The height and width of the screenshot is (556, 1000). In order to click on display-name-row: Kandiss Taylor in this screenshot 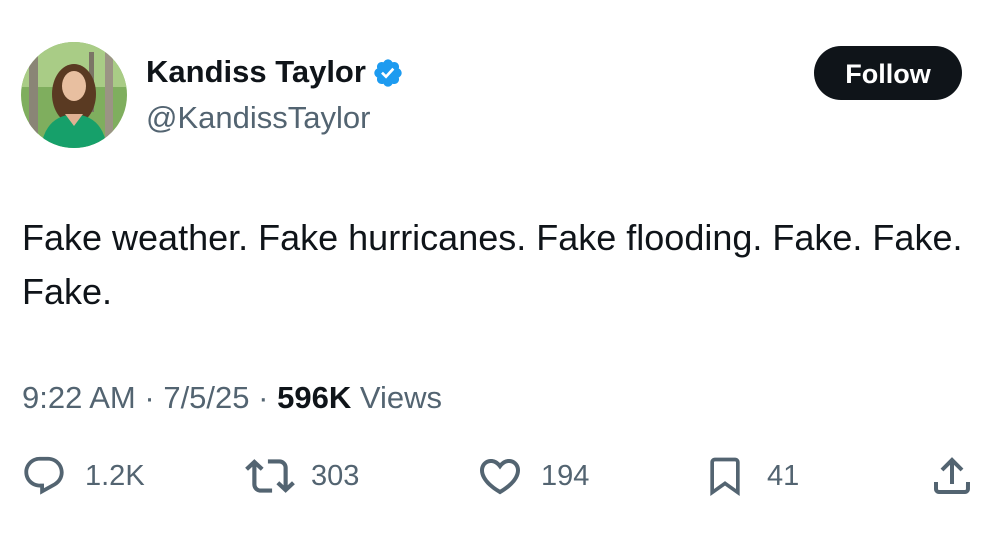, I will do `click(275, 72)`.